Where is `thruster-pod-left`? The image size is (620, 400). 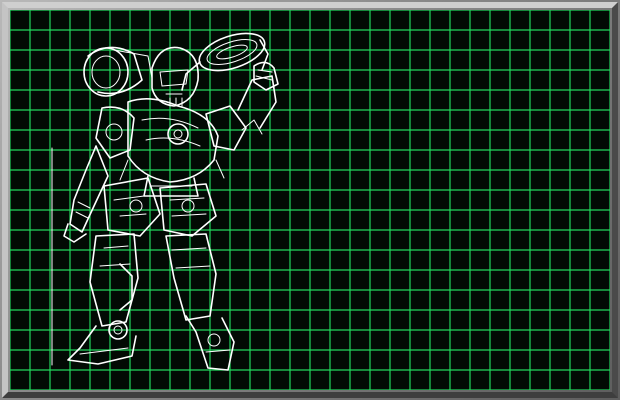 thruster-pod-left is located at coordinates (118, 71).